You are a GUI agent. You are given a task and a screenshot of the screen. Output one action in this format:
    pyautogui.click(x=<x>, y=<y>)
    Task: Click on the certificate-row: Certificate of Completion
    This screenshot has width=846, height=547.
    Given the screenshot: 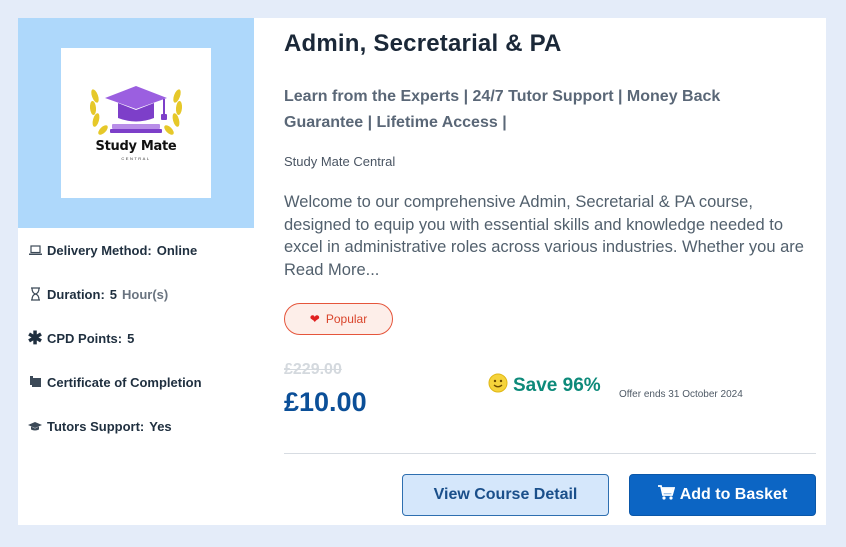 What is the action you would take?
    pyautogui.click(x=115, y=382)
    